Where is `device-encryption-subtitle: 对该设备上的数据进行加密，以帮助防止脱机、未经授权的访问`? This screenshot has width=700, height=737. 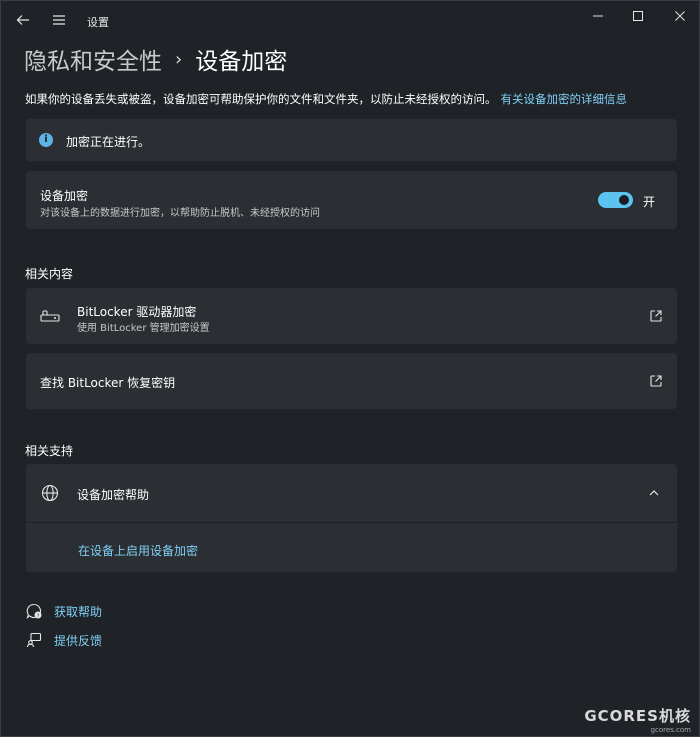 device-encryption-subtitle: 对该设备上的数据进行加密，以帮助防止脱机、未经授权的访问 is located at coordinates (180, 213).